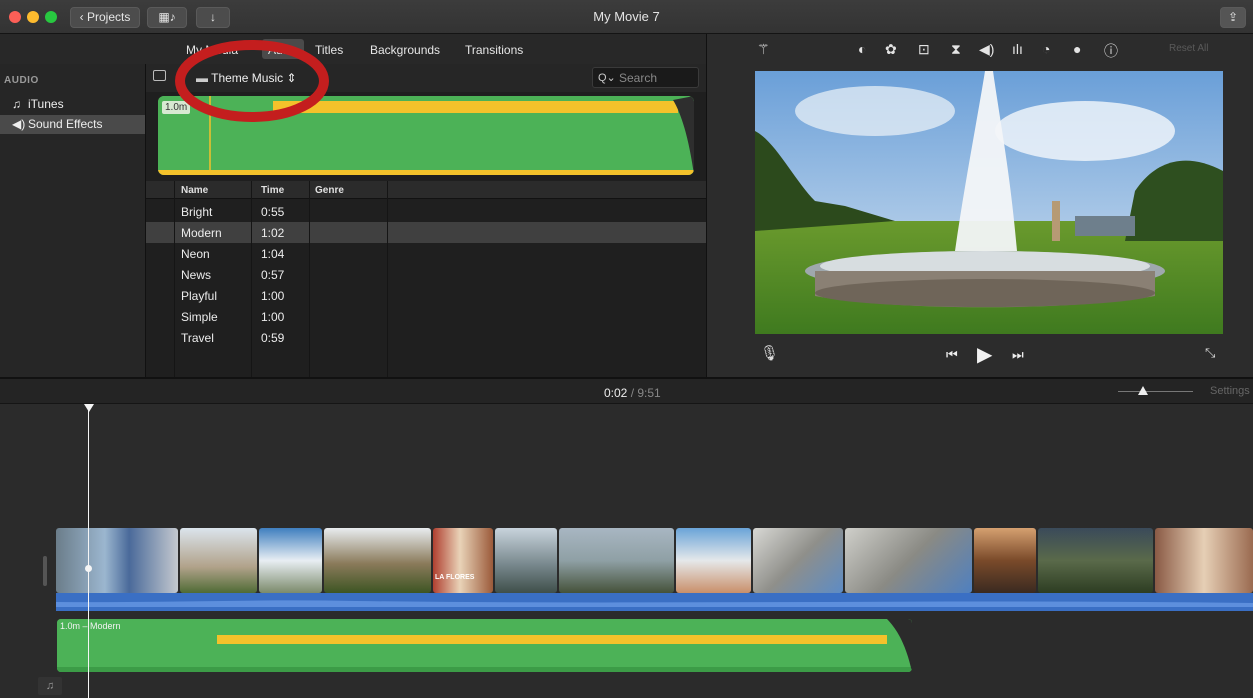 The width and height of the screenshot is (1253, 698). I want to click on video-preview, so click(989, 202).